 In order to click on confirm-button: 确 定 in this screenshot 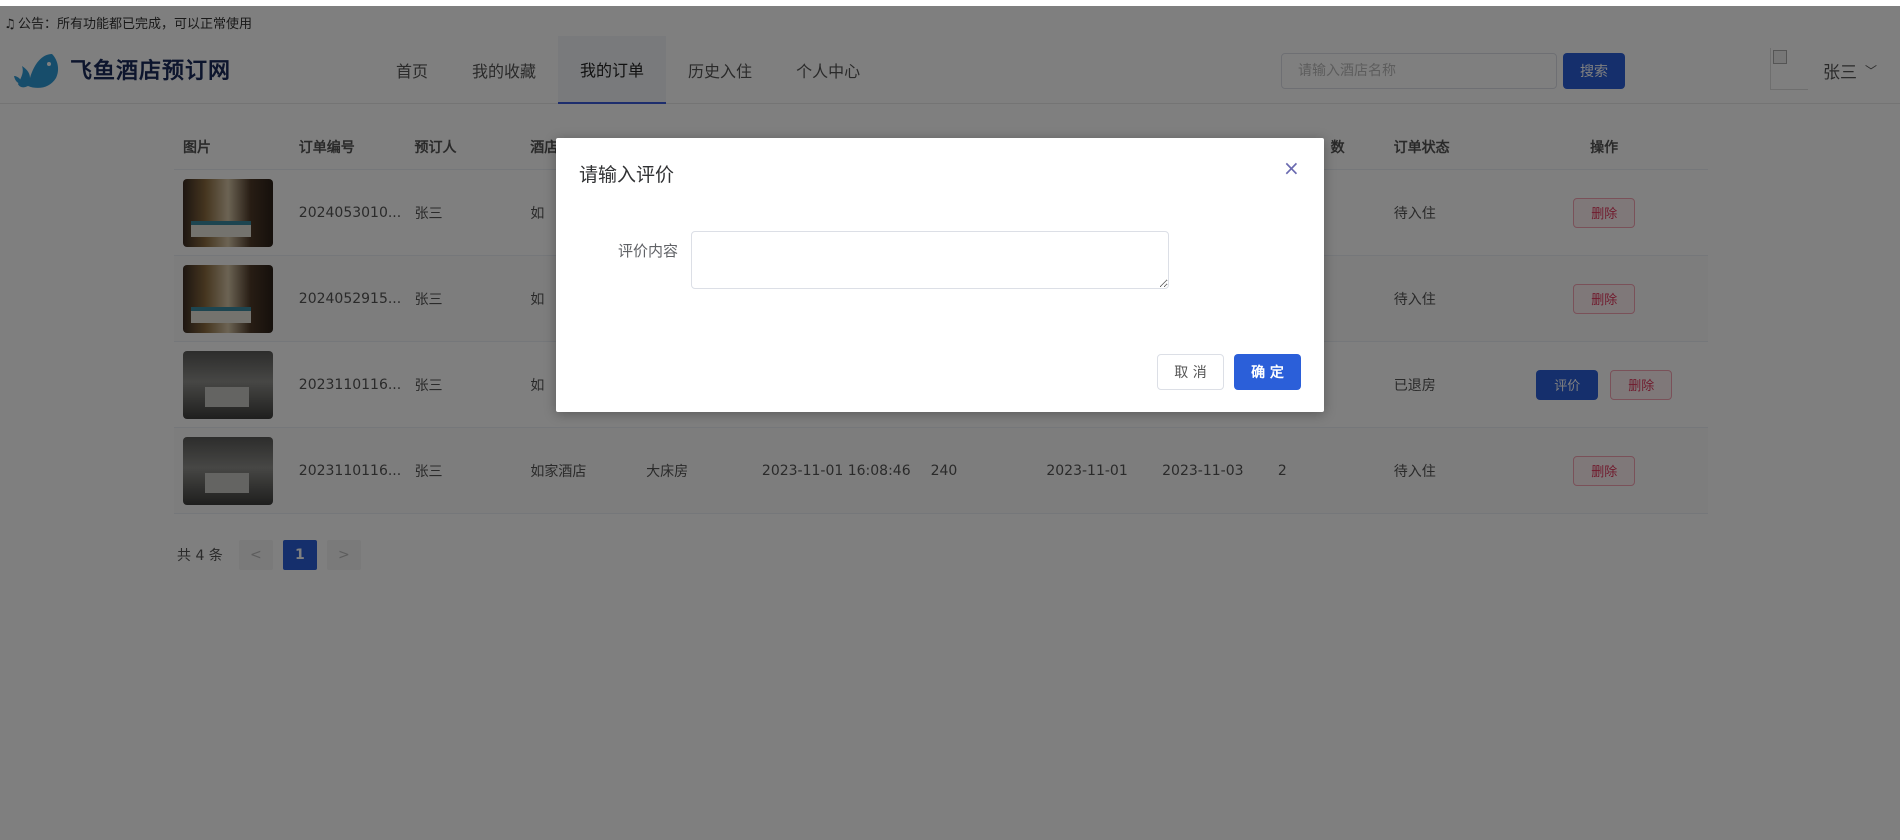, I will do `click(1267, 372)`.